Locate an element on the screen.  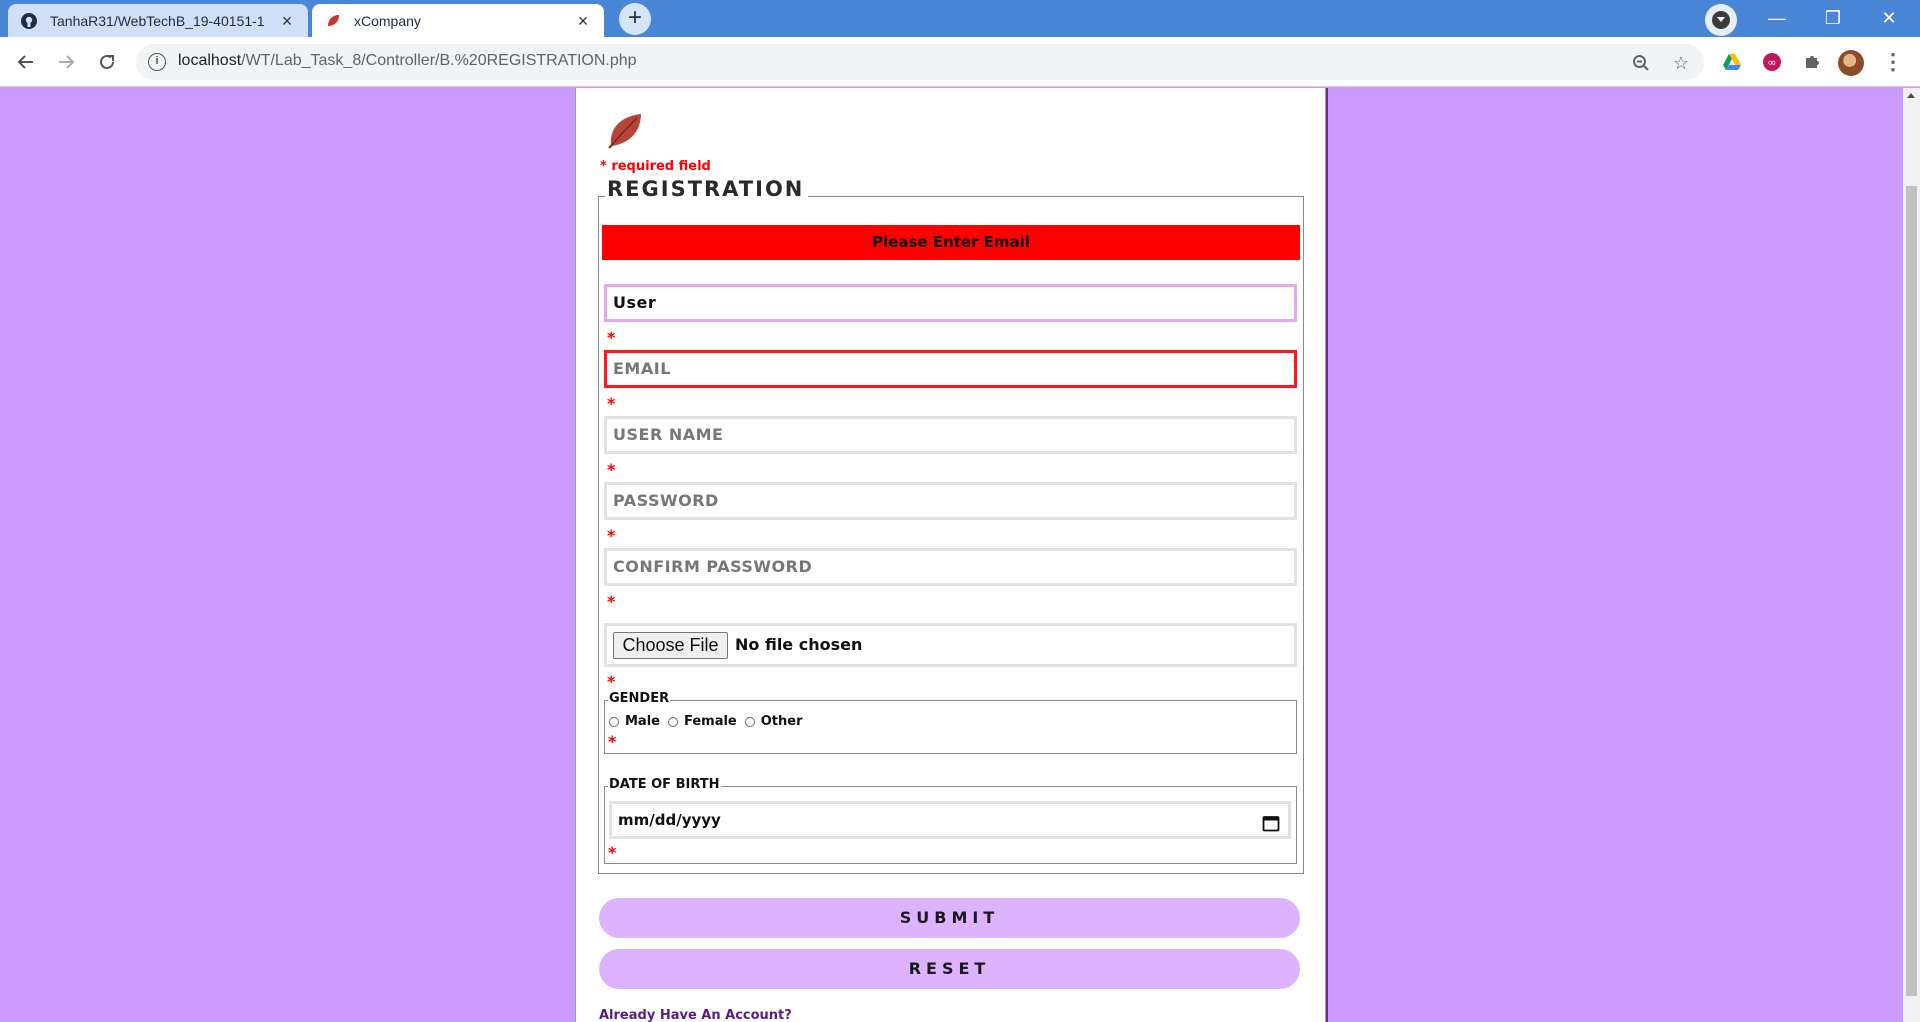
dob-legend: DATE OF BIRTH is located at coordinates (664, 784).